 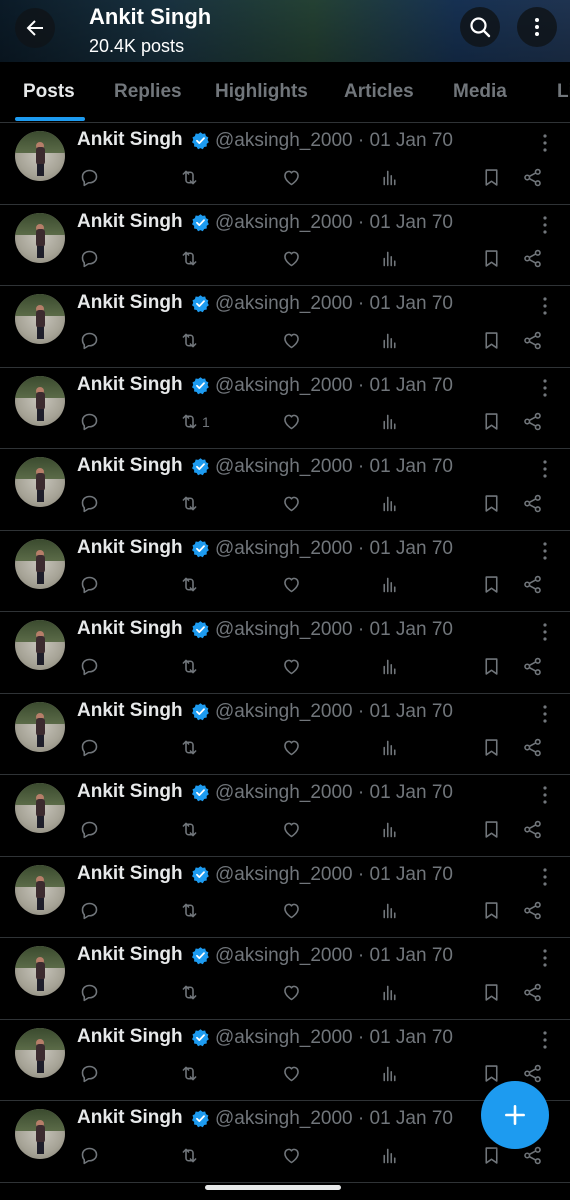 I want to click on more-options-button, so click(x=537, y=27).